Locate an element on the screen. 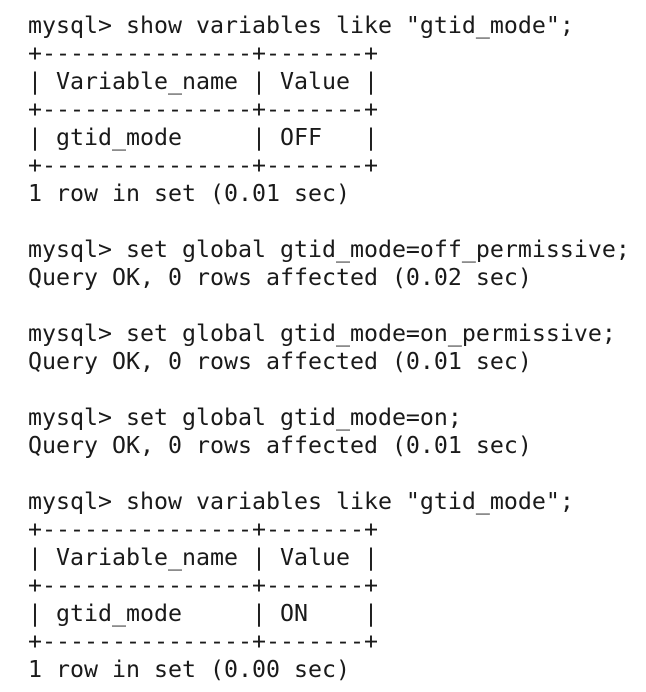  command-line: mysql> set global gtid_mode=on; is located at coordinates (245, 417).